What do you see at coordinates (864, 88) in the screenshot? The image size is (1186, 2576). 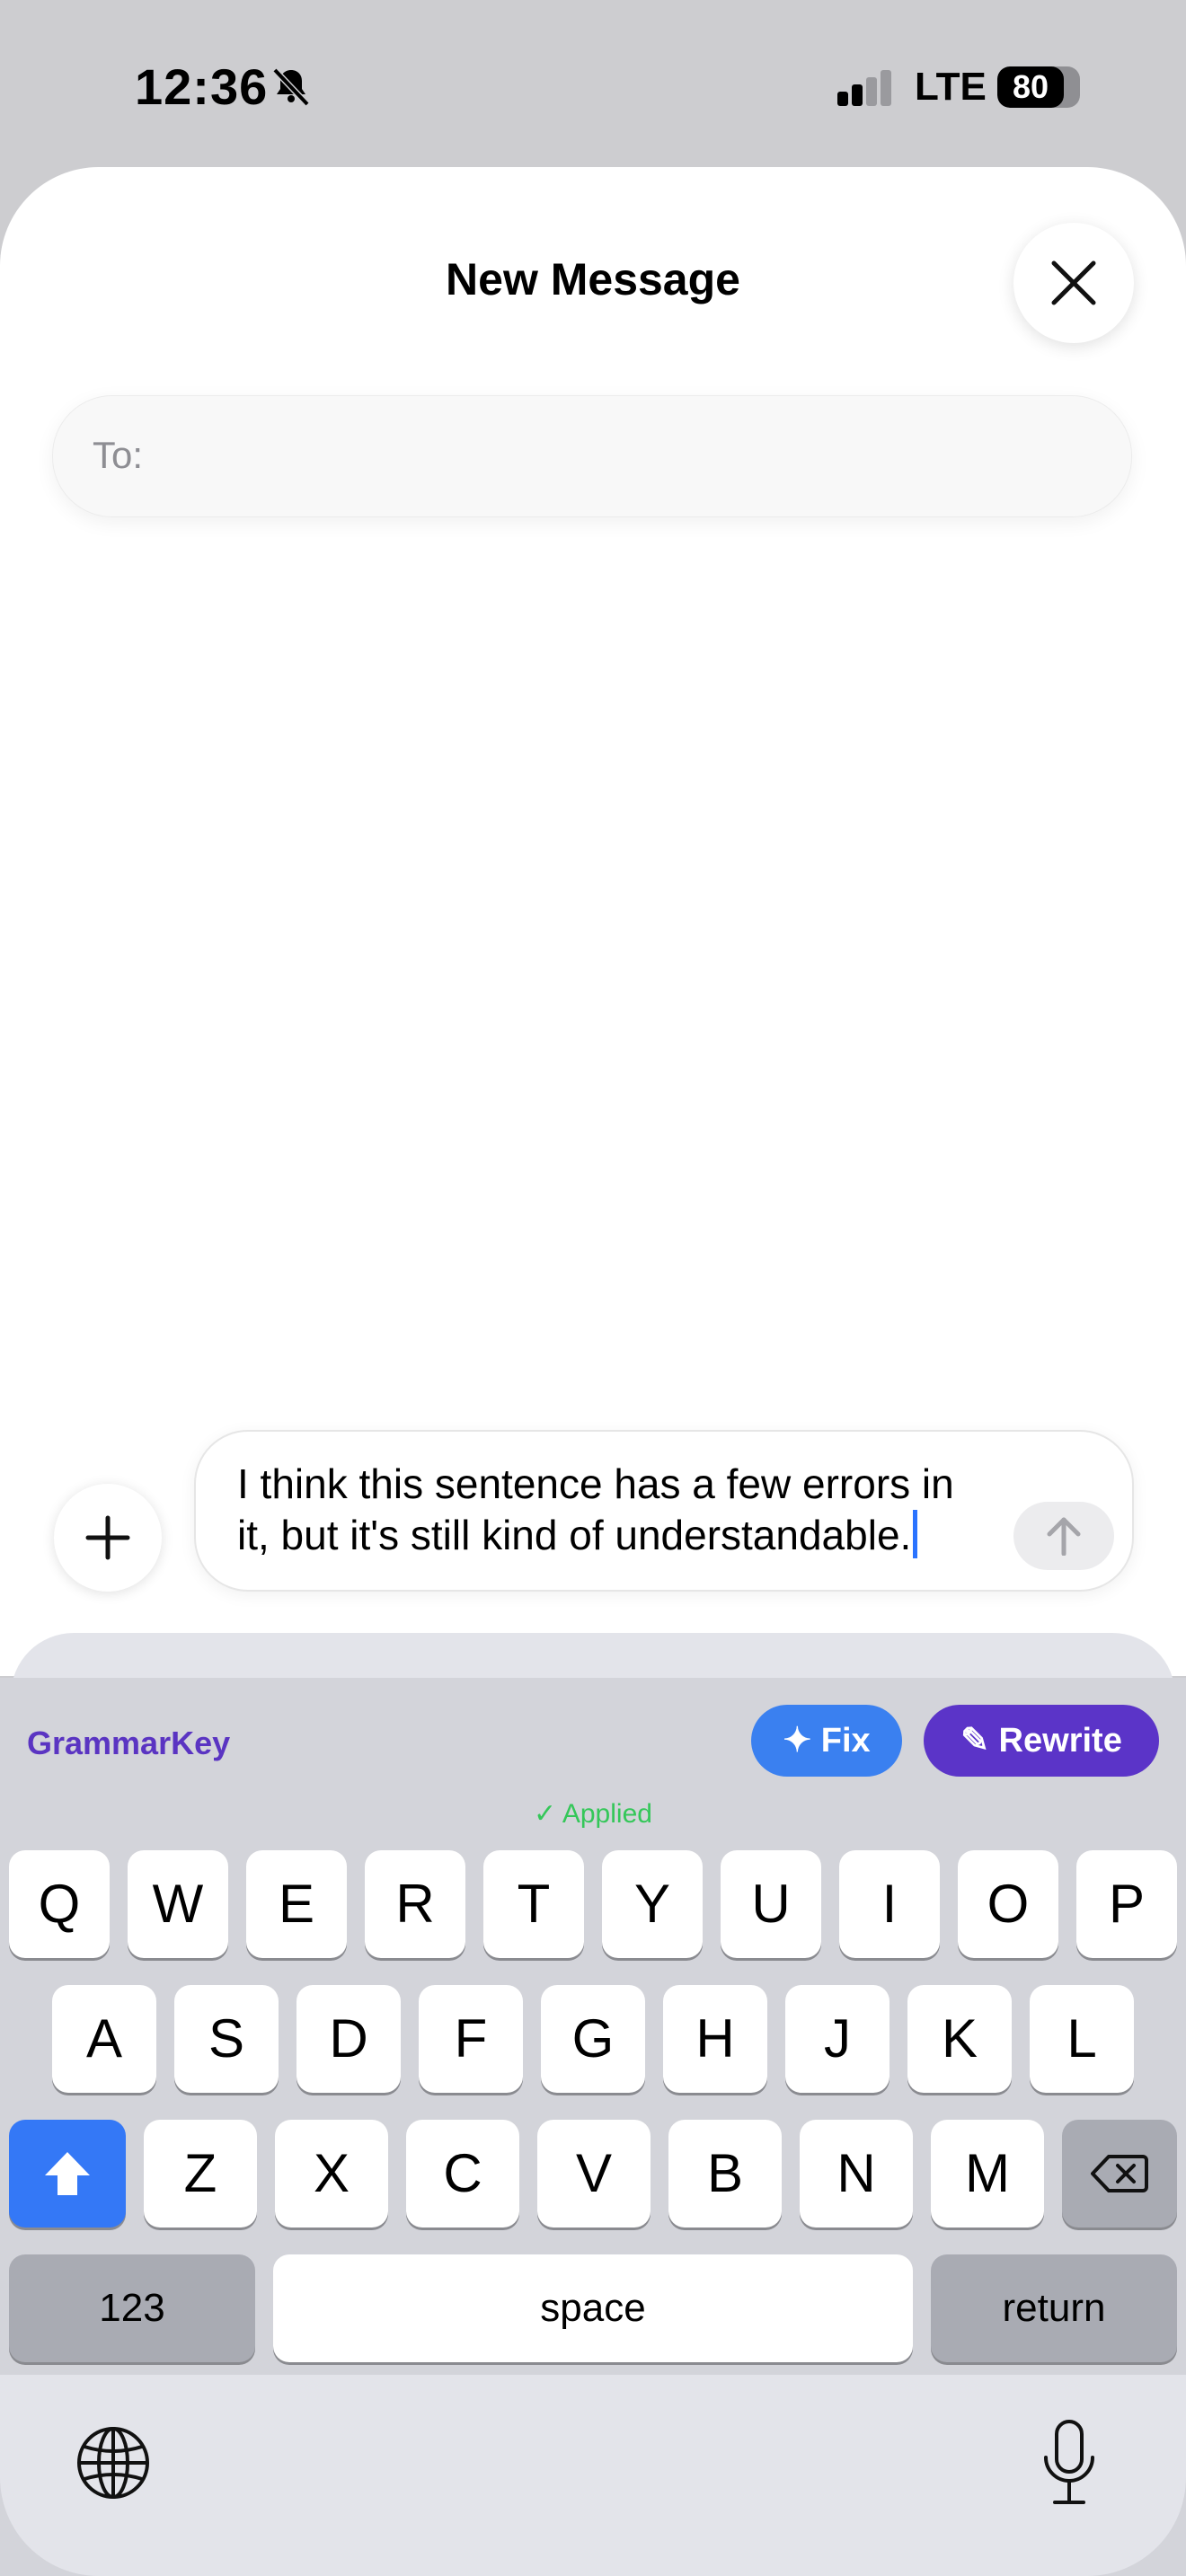 I see `signal-icon` at bounding box center [864, 88].